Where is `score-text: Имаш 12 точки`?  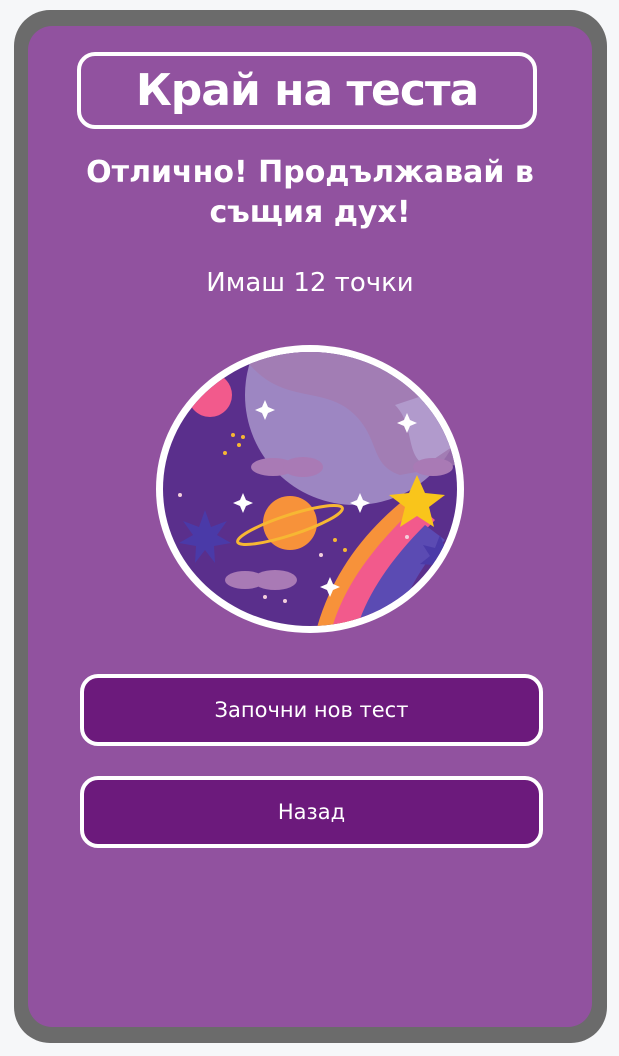 score-text: Имаш 12 точки is located at coordinates (310, 283).